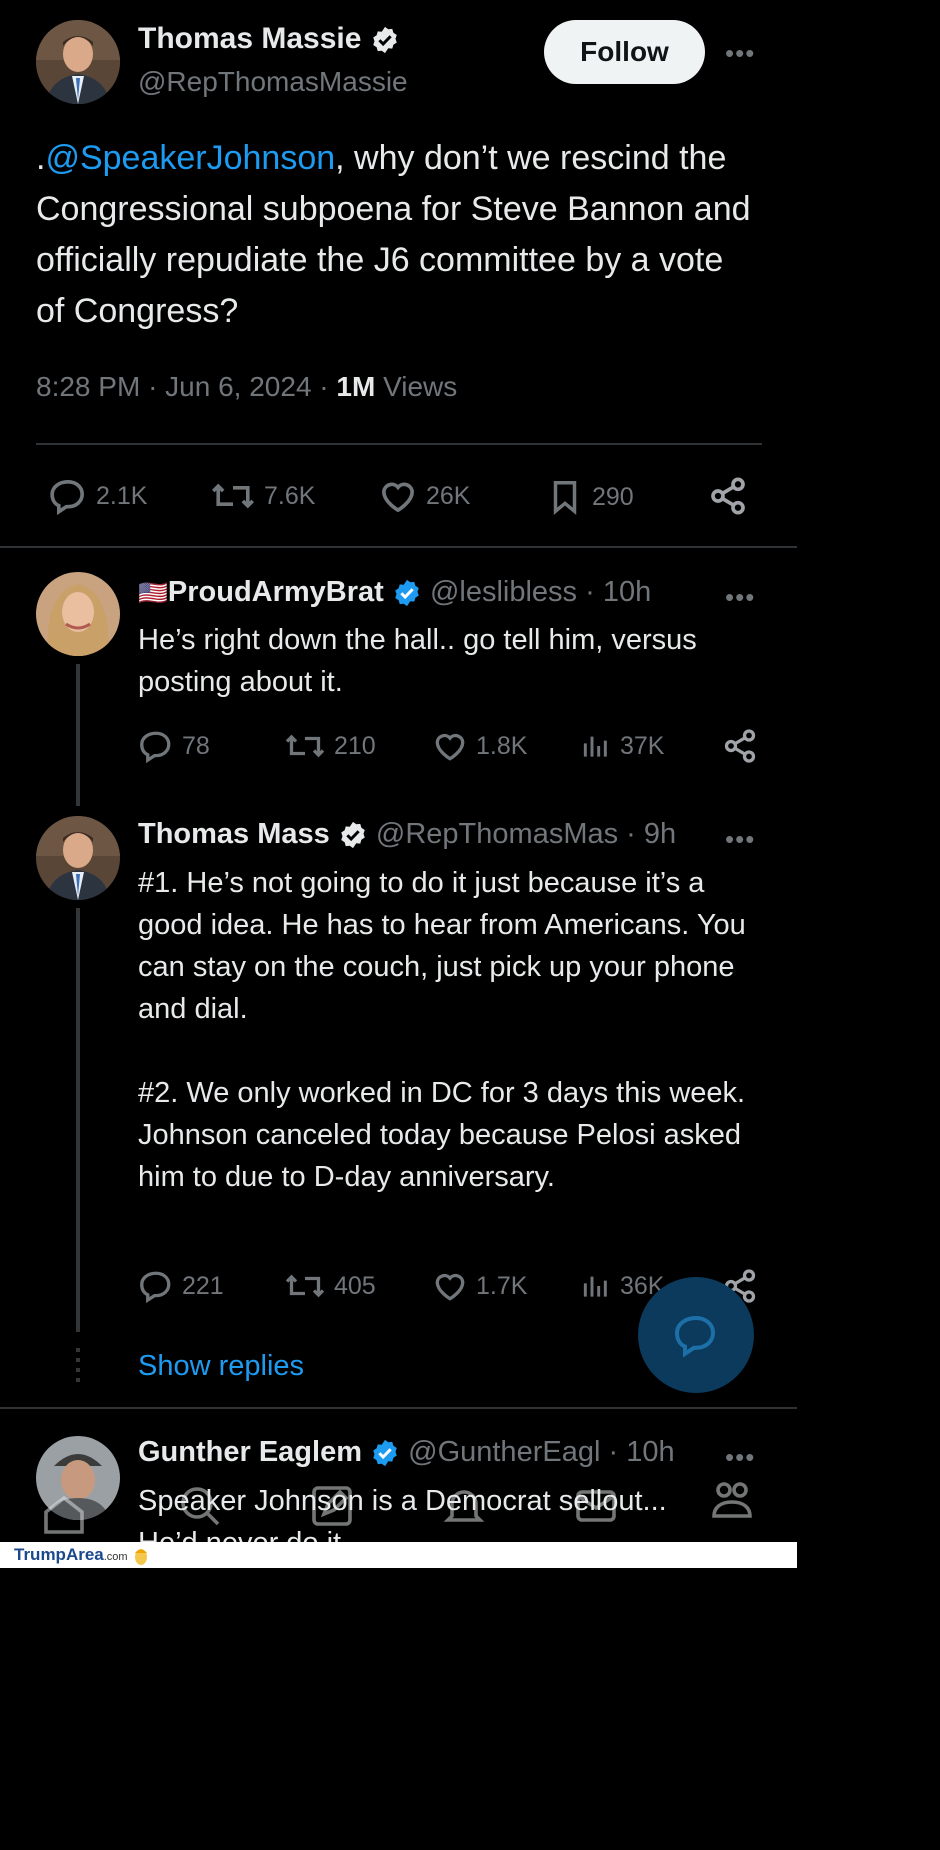 The height and width of the screenshot is (1850, 940). Describe the element at coordinates (64, 1514) in the screenshot. I see `home-icon` at that location.